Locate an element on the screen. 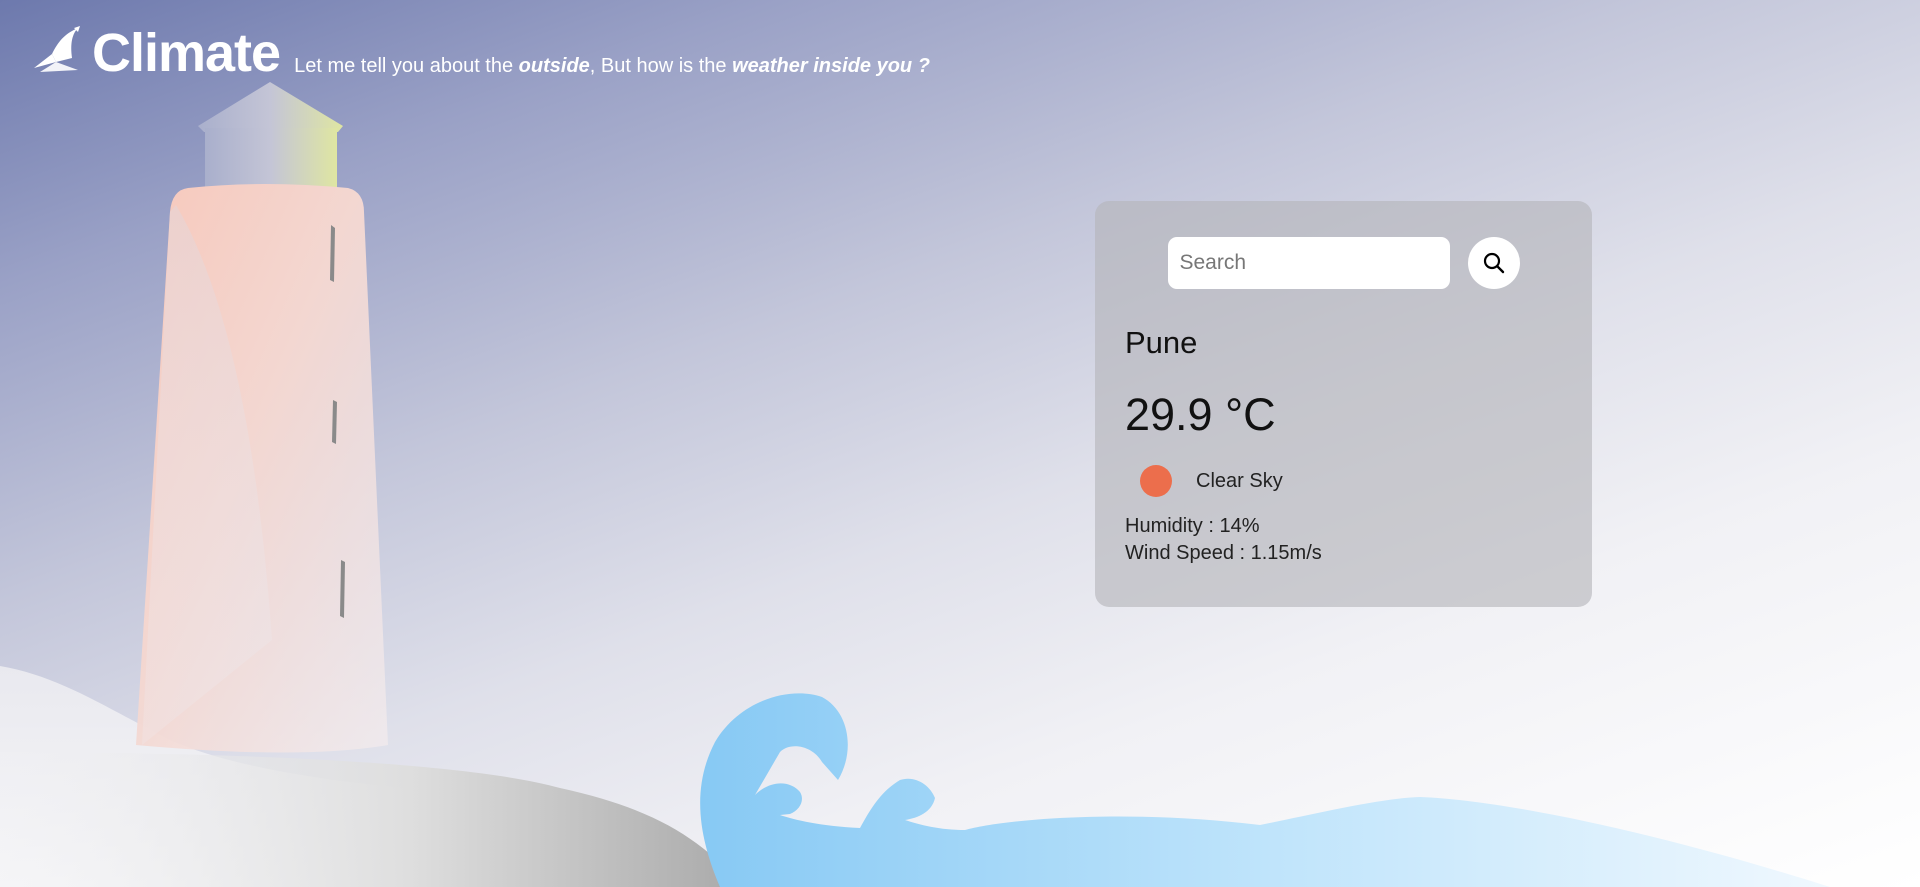 This screenshot has width=1920, height=887. wave-illustration is located at coordinates (1265, 790).